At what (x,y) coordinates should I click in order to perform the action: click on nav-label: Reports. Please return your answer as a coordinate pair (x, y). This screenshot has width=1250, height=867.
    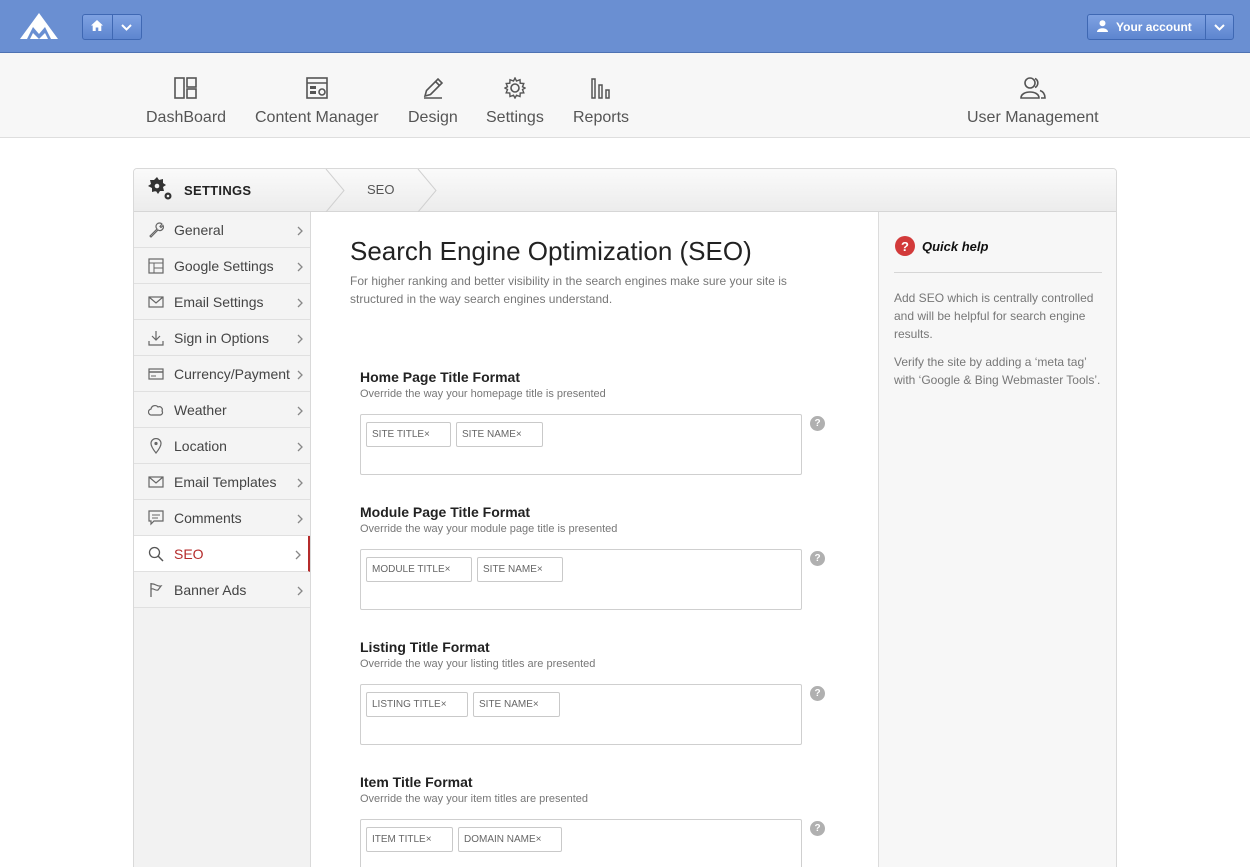
    Looking at the image, I should click on (601, 117).